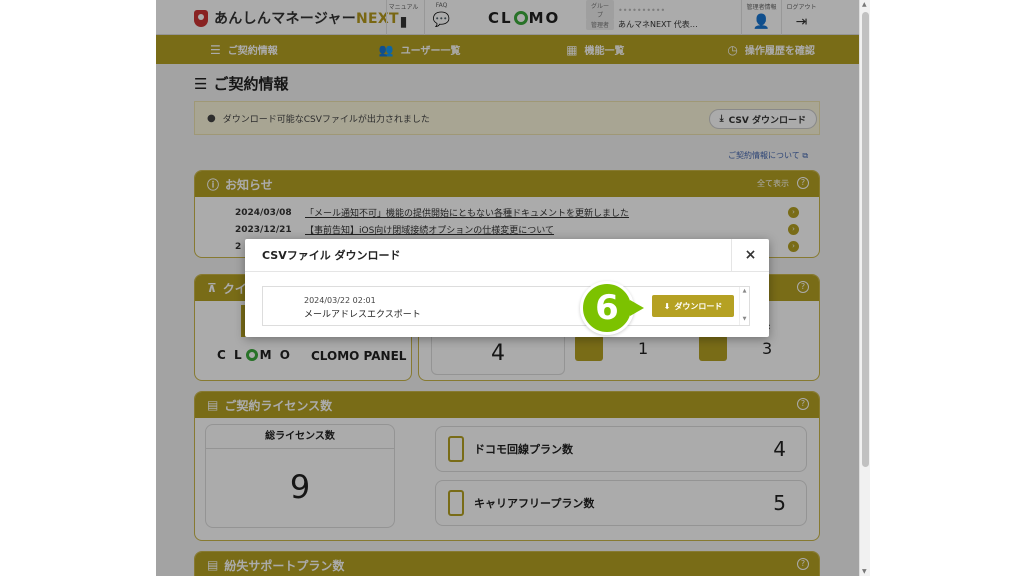 The height and width of the screenshot is (576, 1024). What do you see at coordinates (607, 308) in the screenshot?
I see `step-number-badge: 6` at bounding box center [607, 308].